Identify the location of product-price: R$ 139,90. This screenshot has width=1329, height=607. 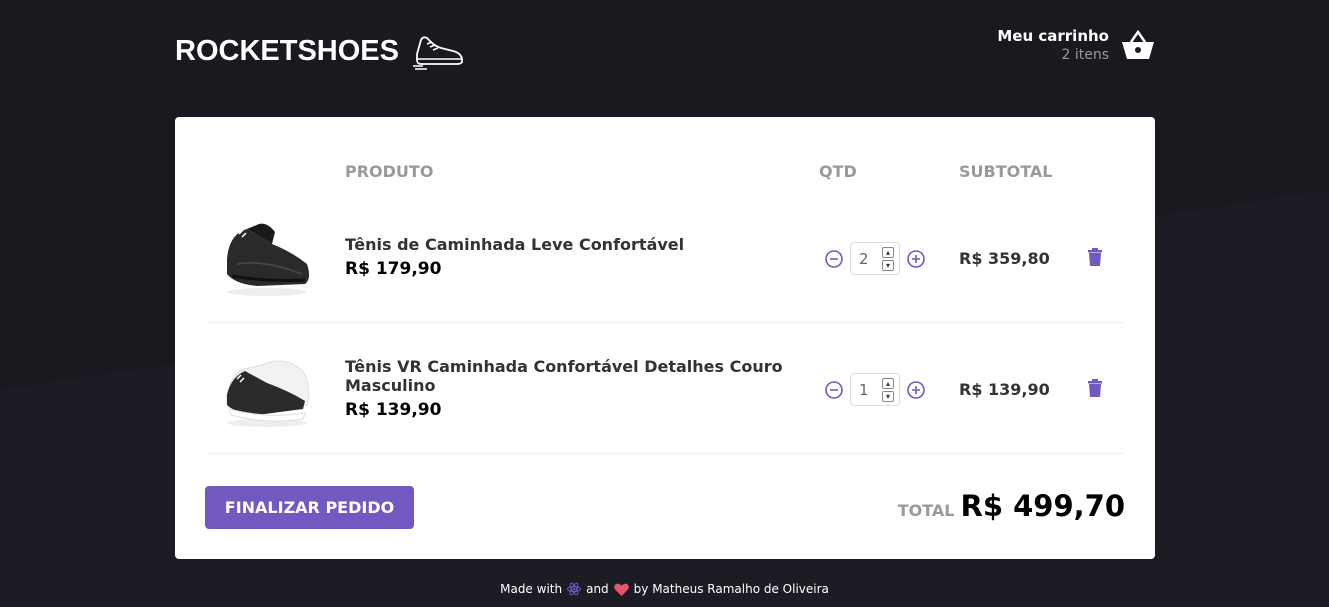
(393, 410).